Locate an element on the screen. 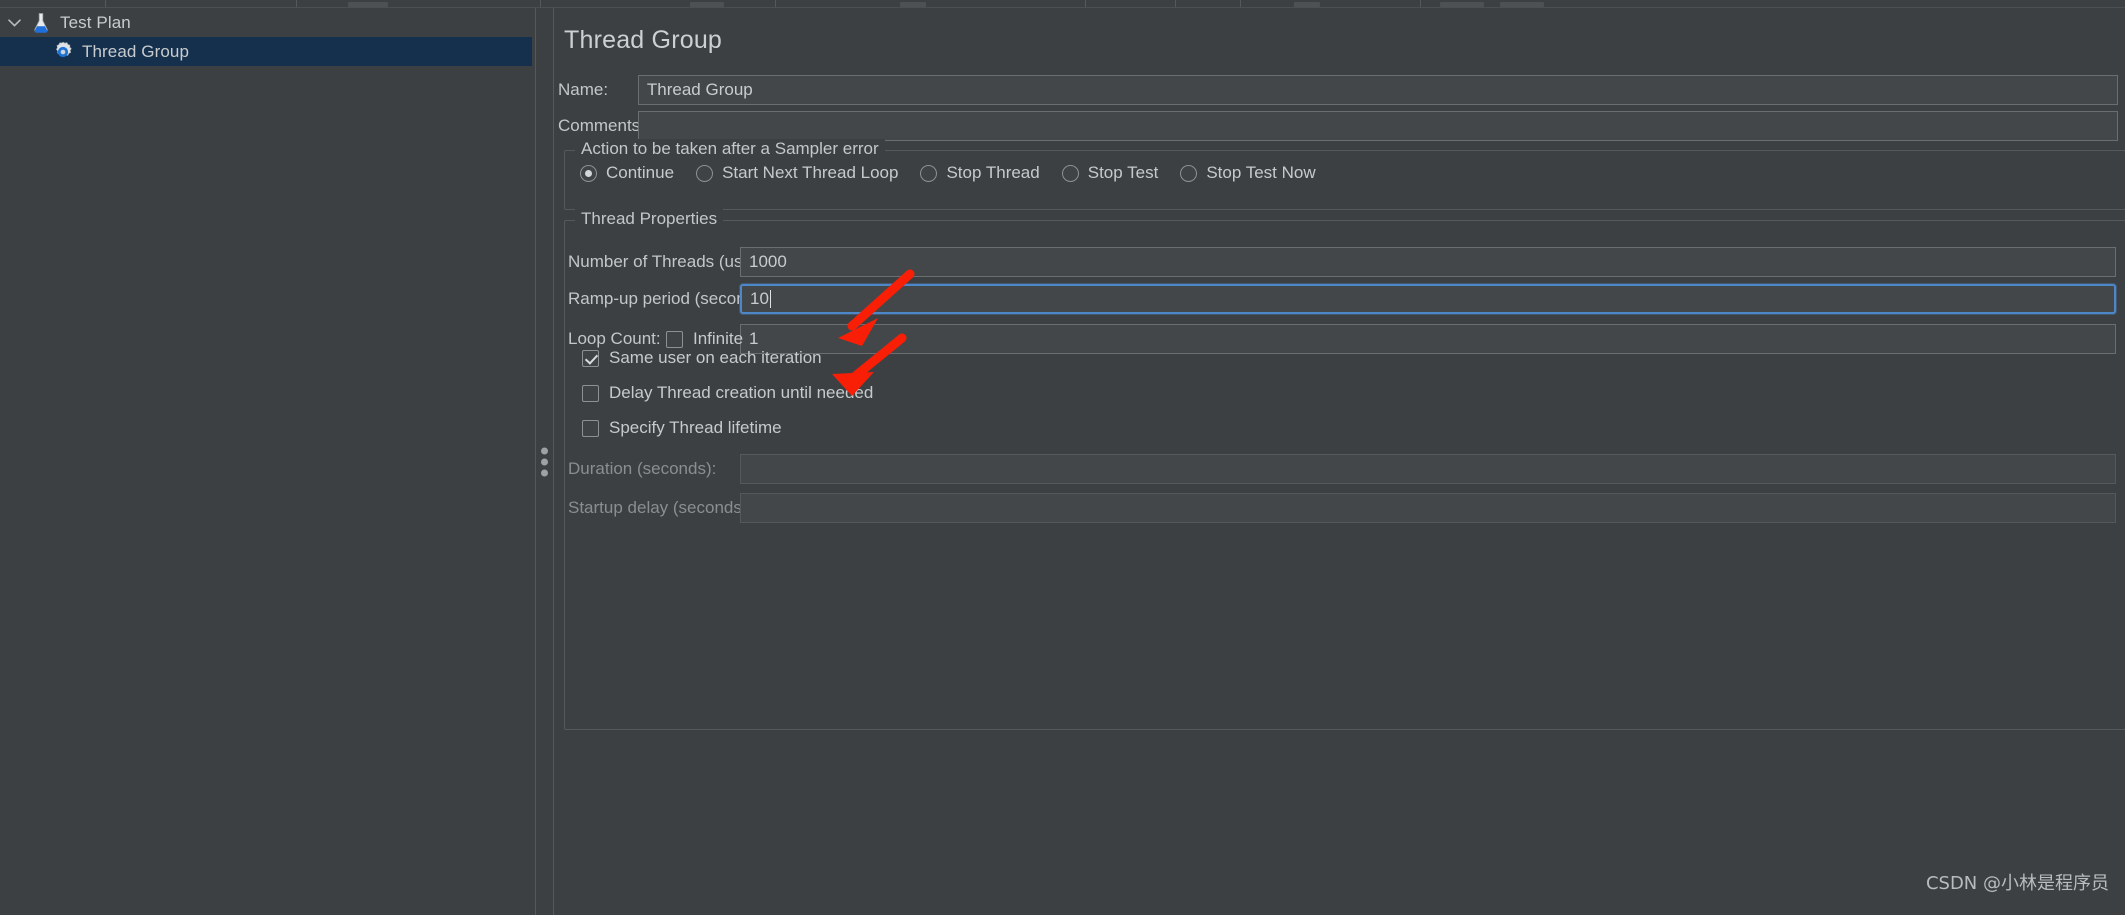 The image size is (2125, 915). test-plan-flask-icon is located at coordinates (41, 23).